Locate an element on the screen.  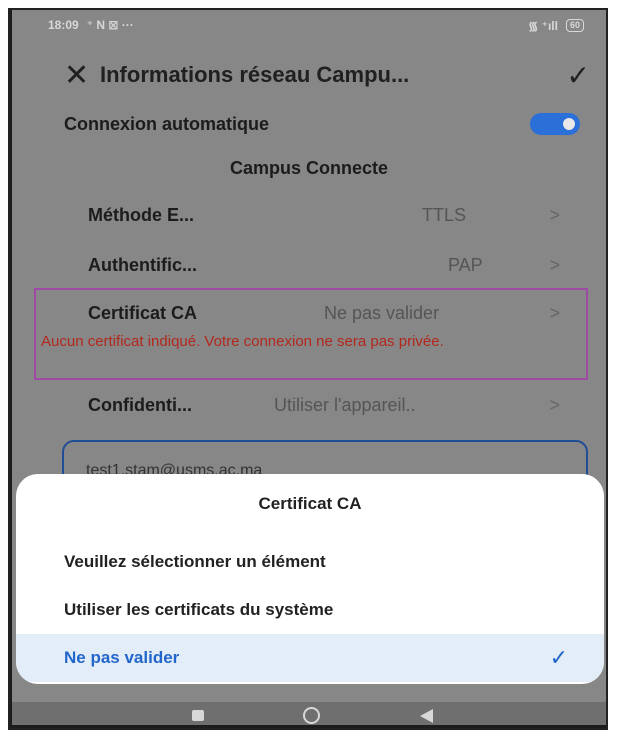
sheet-option-select: Veuillez sélectionner un élément is located at coordinates (310, 562).